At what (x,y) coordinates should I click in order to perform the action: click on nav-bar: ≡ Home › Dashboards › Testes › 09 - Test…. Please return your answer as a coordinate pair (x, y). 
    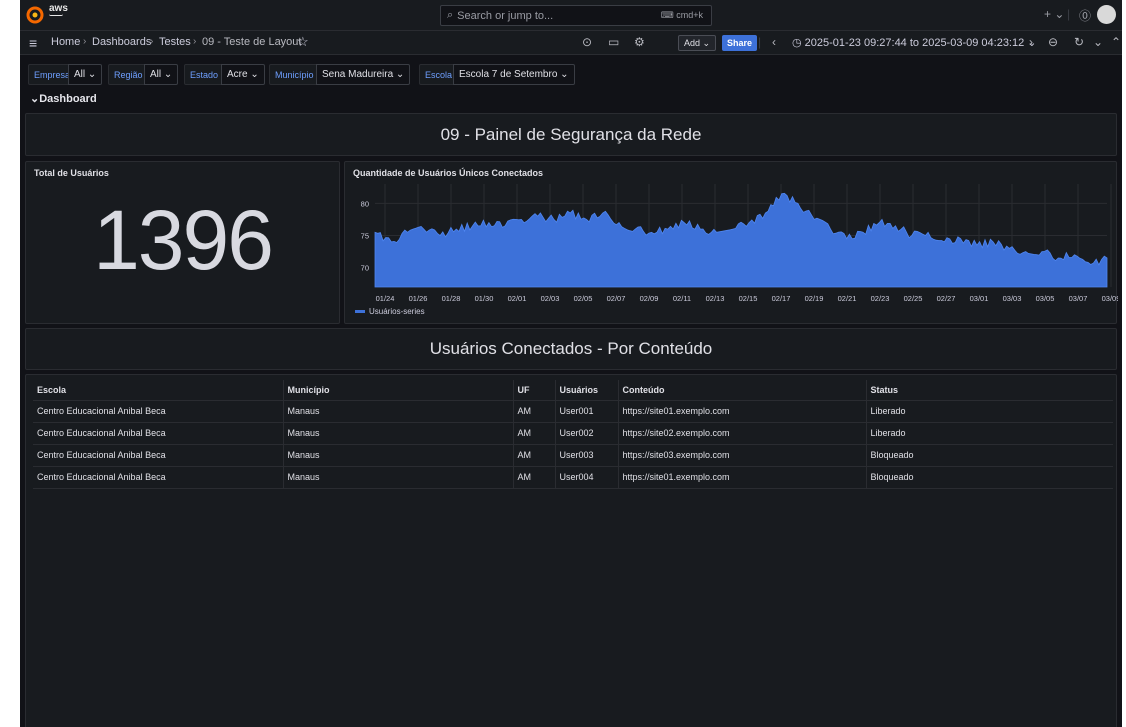
    Looking at the image, I should click on (571, 43).